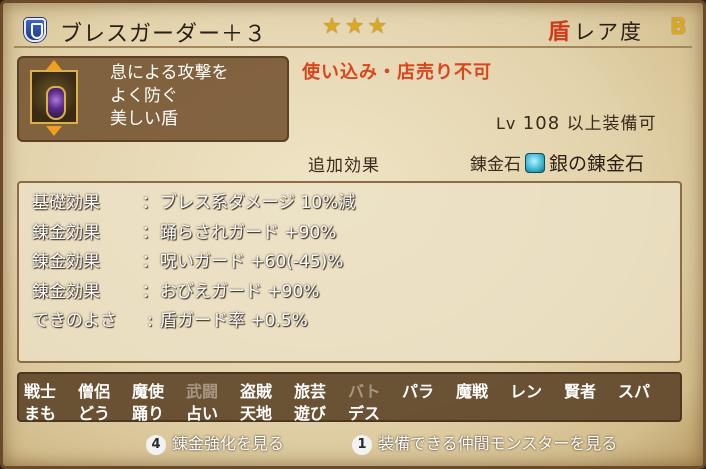  Describe the element at coordinates (248, 233) in the screenshot. I see `effect-value: 踊らされガード +90%` at that location.